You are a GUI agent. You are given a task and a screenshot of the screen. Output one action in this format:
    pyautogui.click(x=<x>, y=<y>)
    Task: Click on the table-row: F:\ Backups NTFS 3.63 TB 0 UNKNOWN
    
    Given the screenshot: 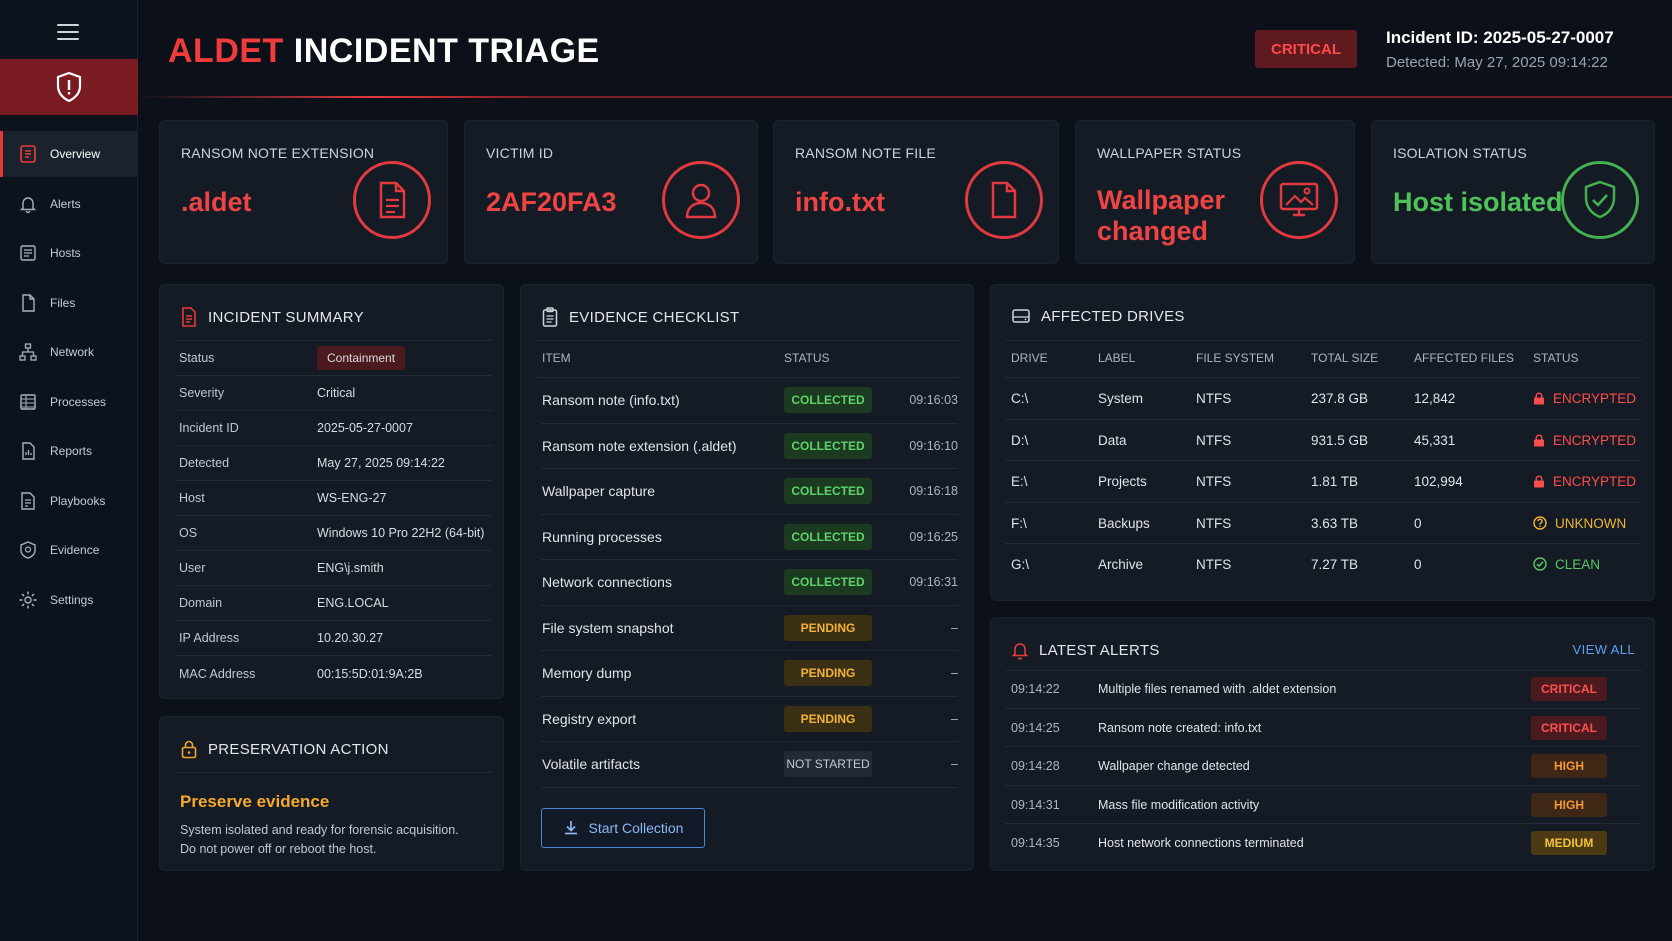 What is the action you would take?
    pyautogui.click(x=1323, y=523)
    